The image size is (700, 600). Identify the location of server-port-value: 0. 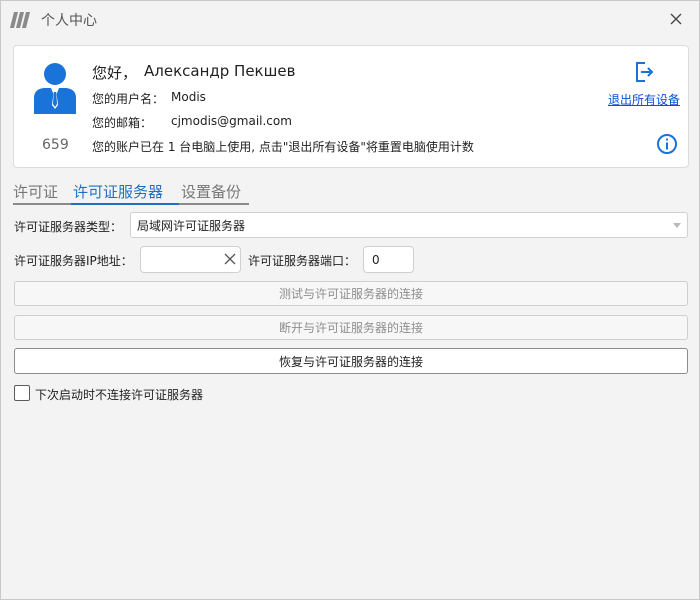
(376, 260).